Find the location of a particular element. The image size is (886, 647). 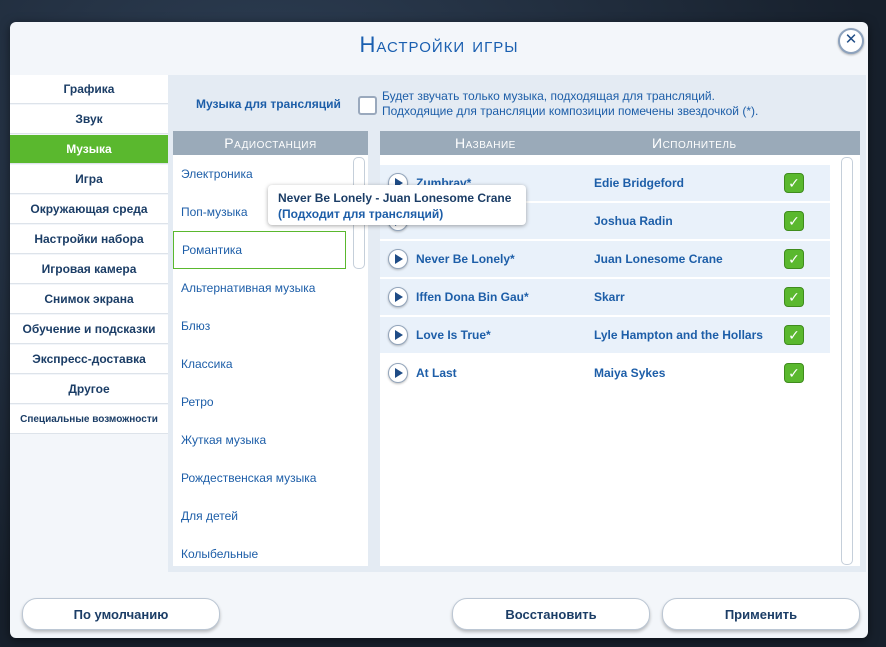

station-item: Рождественская музыка is located at coordinates (270, 478).